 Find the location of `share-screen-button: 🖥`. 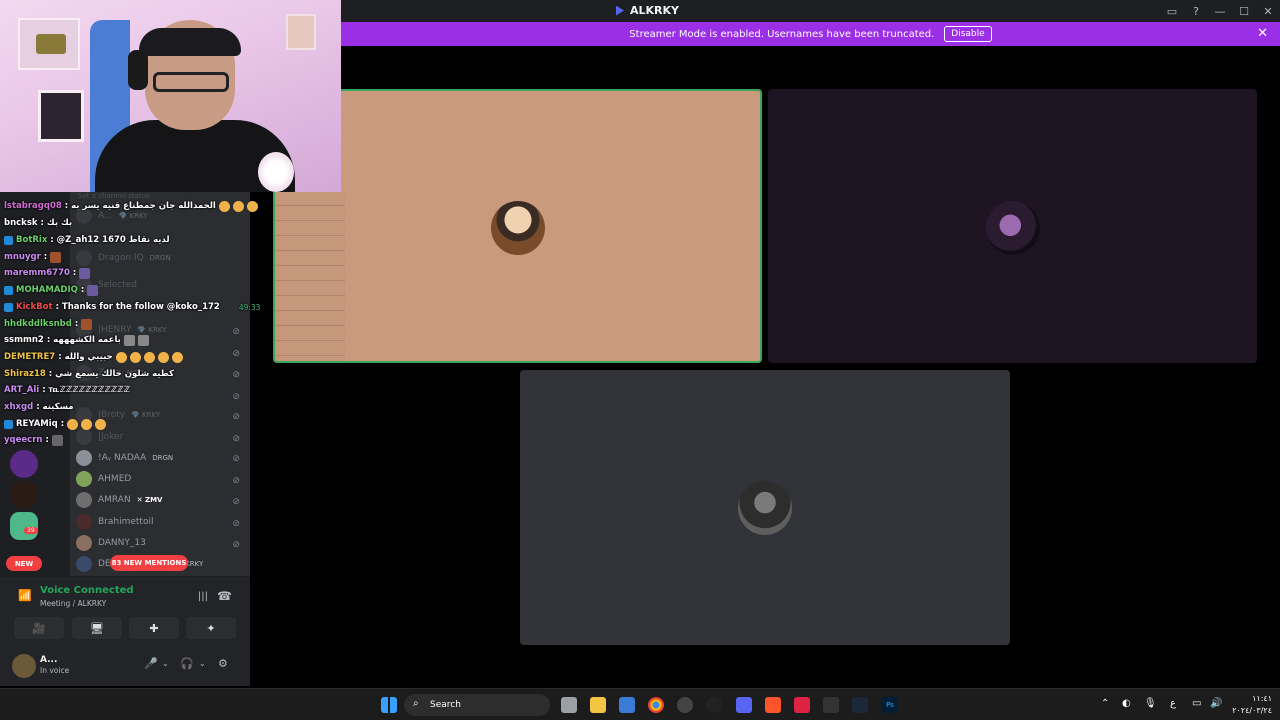

share-screen-button: 🖥 is located at coordinates (97, 628).